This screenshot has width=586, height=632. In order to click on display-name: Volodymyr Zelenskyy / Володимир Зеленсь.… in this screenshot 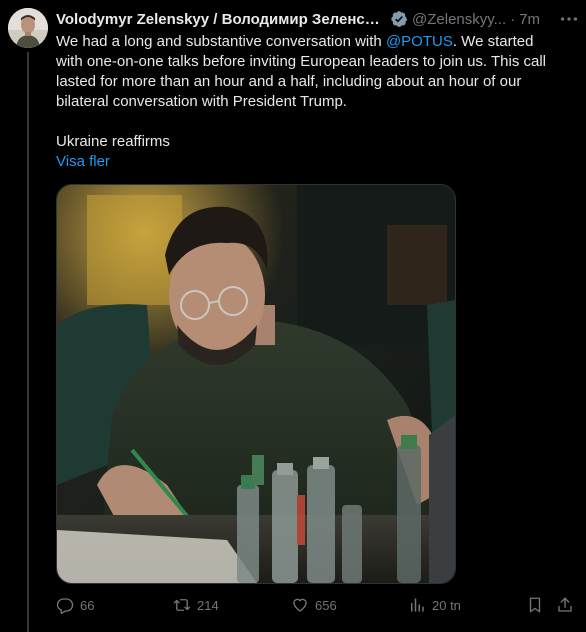, I will do `click(221, 19)`.